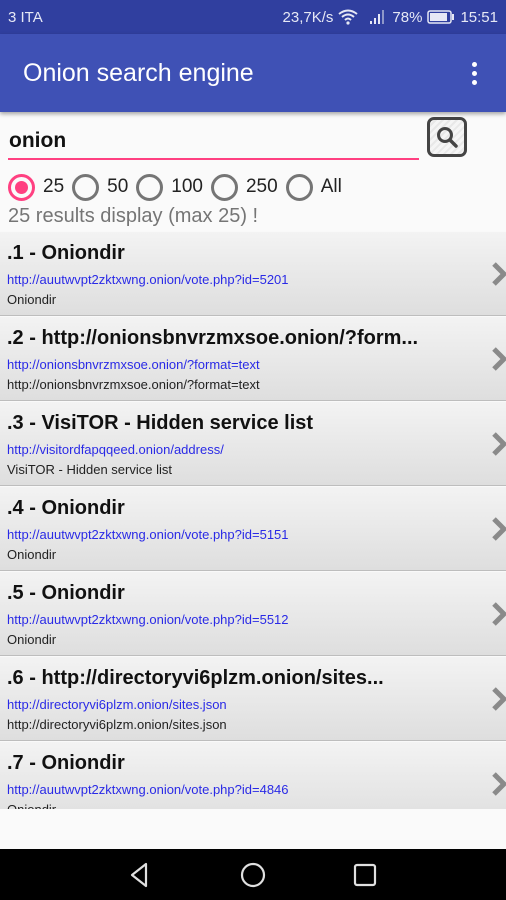 Image resolution: width=506 pixels, height=900 pixels. I want to click on search-row, so click(253, 139).